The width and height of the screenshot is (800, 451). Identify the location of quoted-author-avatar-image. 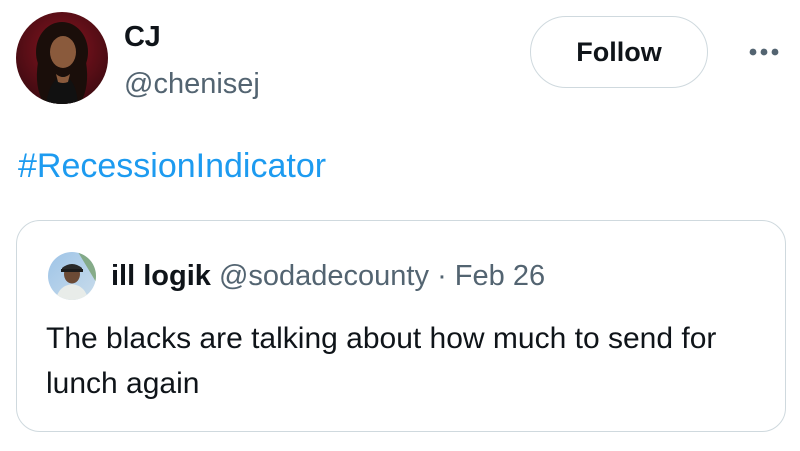
(72, 276).